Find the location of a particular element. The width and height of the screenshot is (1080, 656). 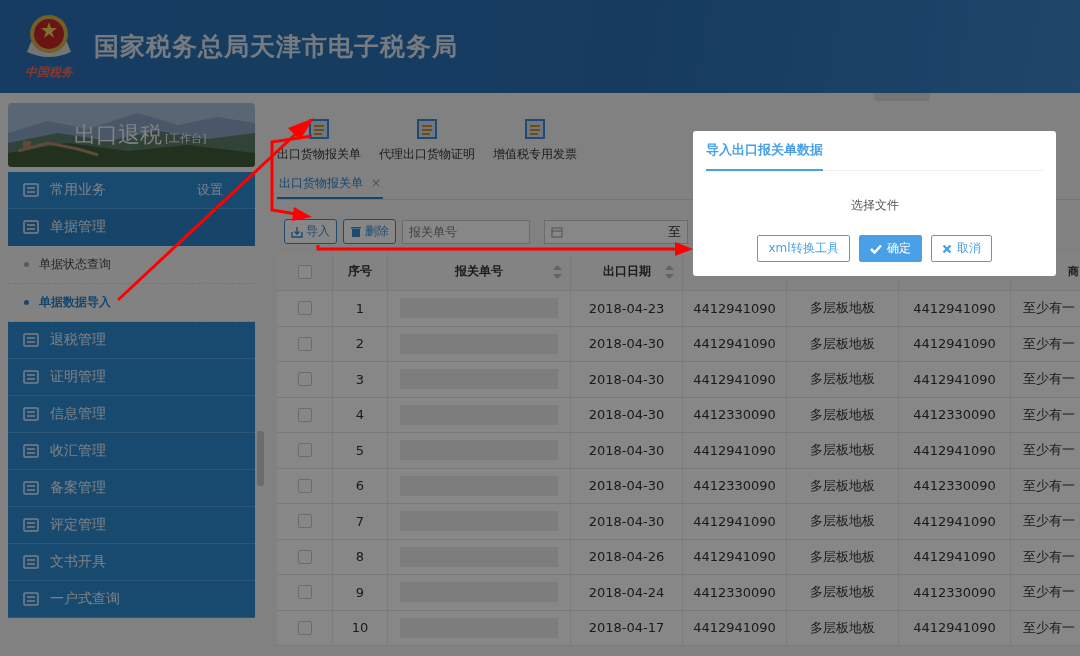

trash-icon is located at coordinates (356, 231).